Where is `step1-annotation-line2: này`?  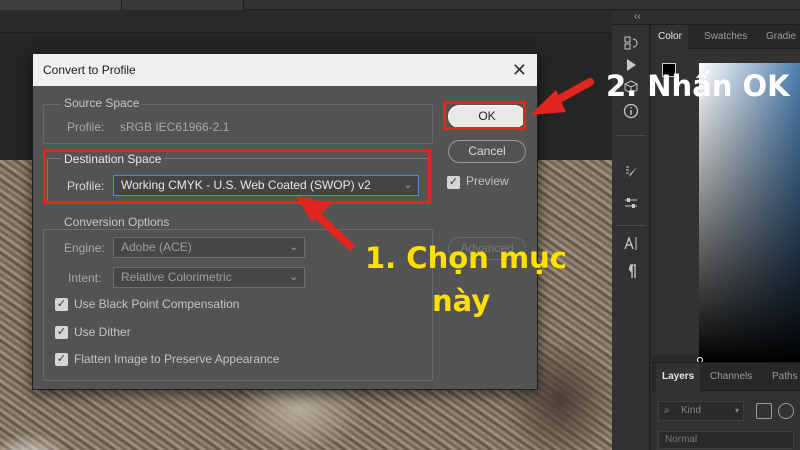 step1-annotation-line2: này is located at coordinates (461, 301).